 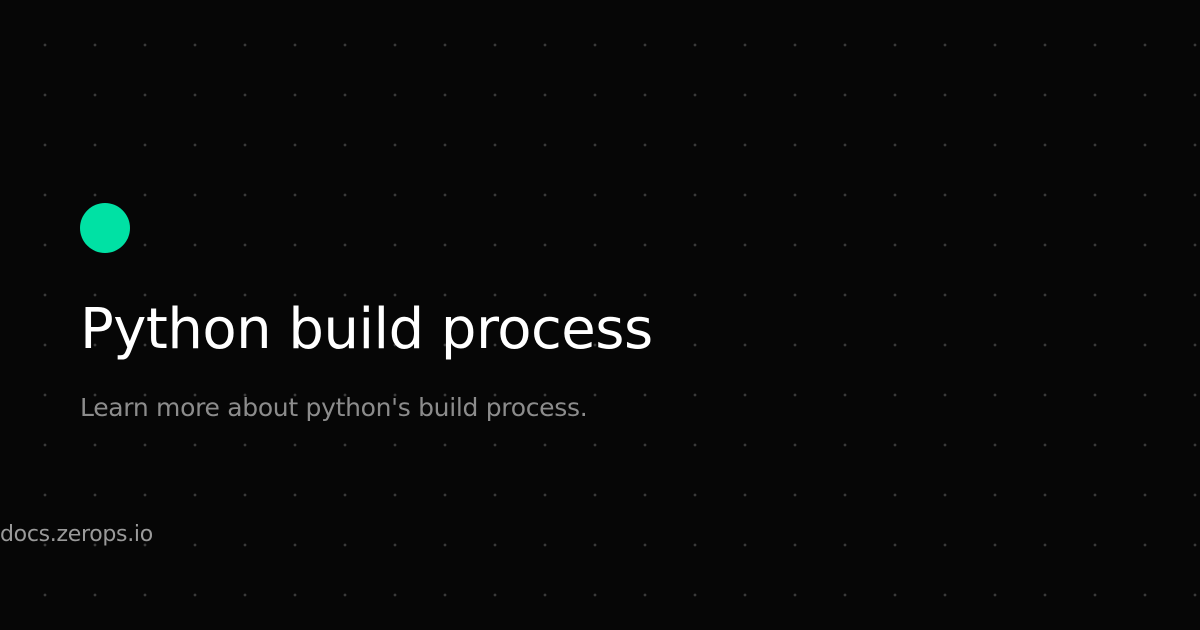 I want to click on page-title: Python build process, so click(x=366, y=329).